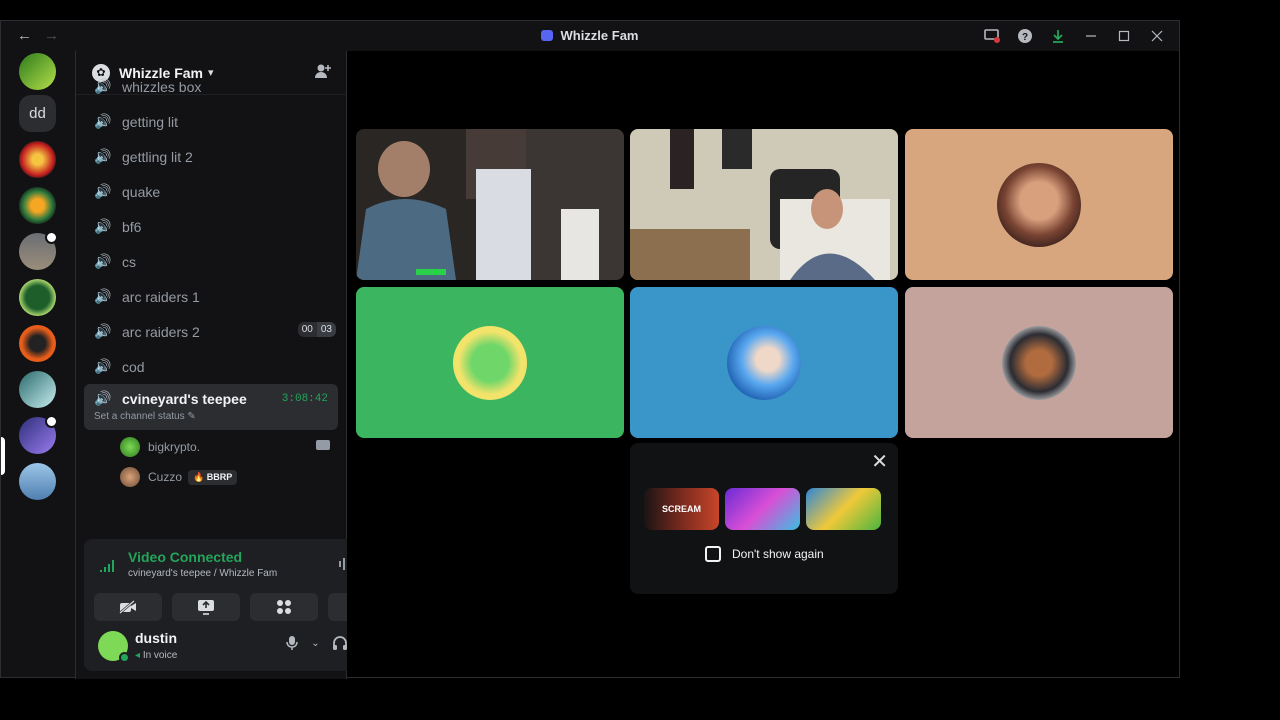 The image size is (1280, 720). What do you see at coordinates (292, 644) in the screenshot?
I see `microphone-icon` at bounding box center [292, 644].